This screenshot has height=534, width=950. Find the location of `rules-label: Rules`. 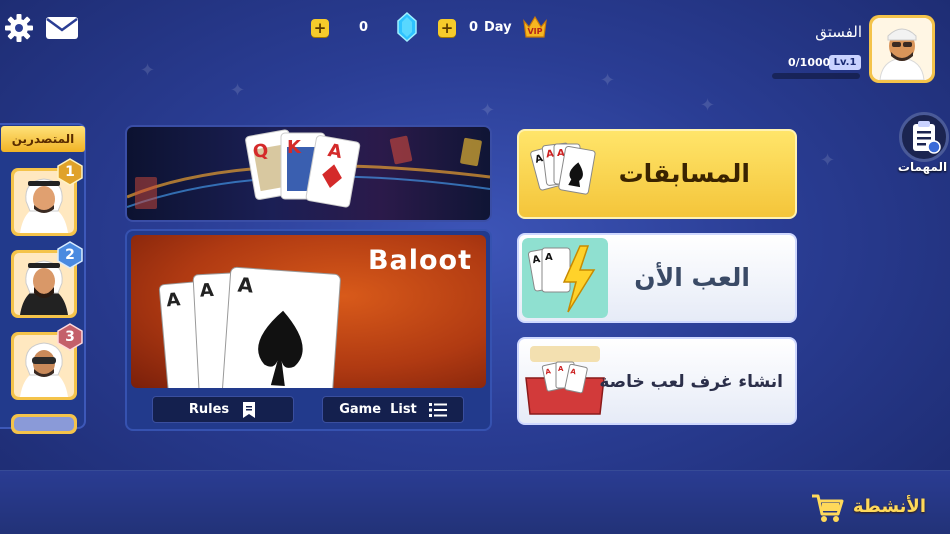

rules-label: Rules is located at coordinates (209, 409).